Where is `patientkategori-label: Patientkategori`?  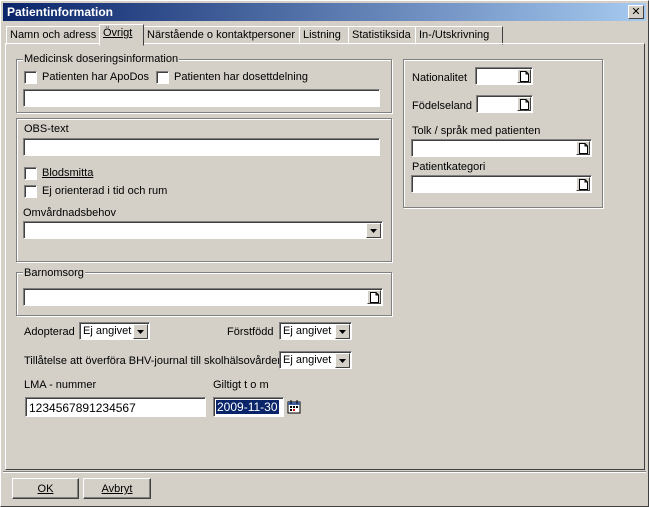 patientkategori-label: Patientkategori is located at coordinates (449, 167).